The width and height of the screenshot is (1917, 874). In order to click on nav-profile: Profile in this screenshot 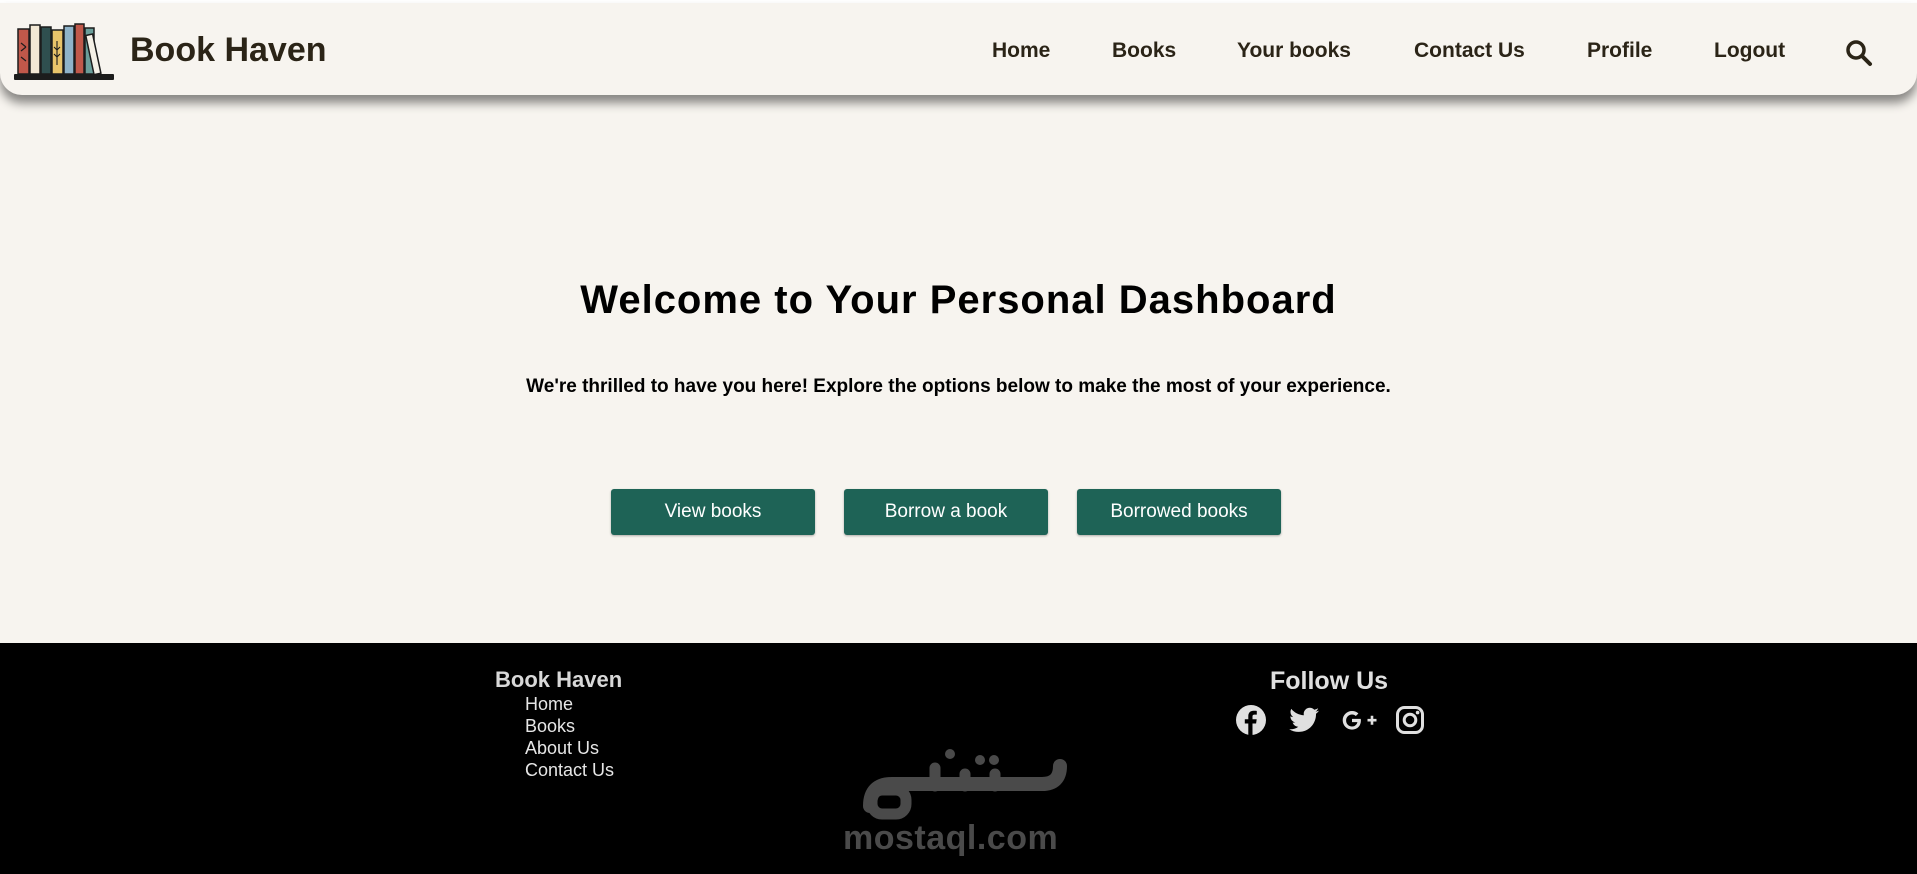, I will do `click(1619, 51)`.